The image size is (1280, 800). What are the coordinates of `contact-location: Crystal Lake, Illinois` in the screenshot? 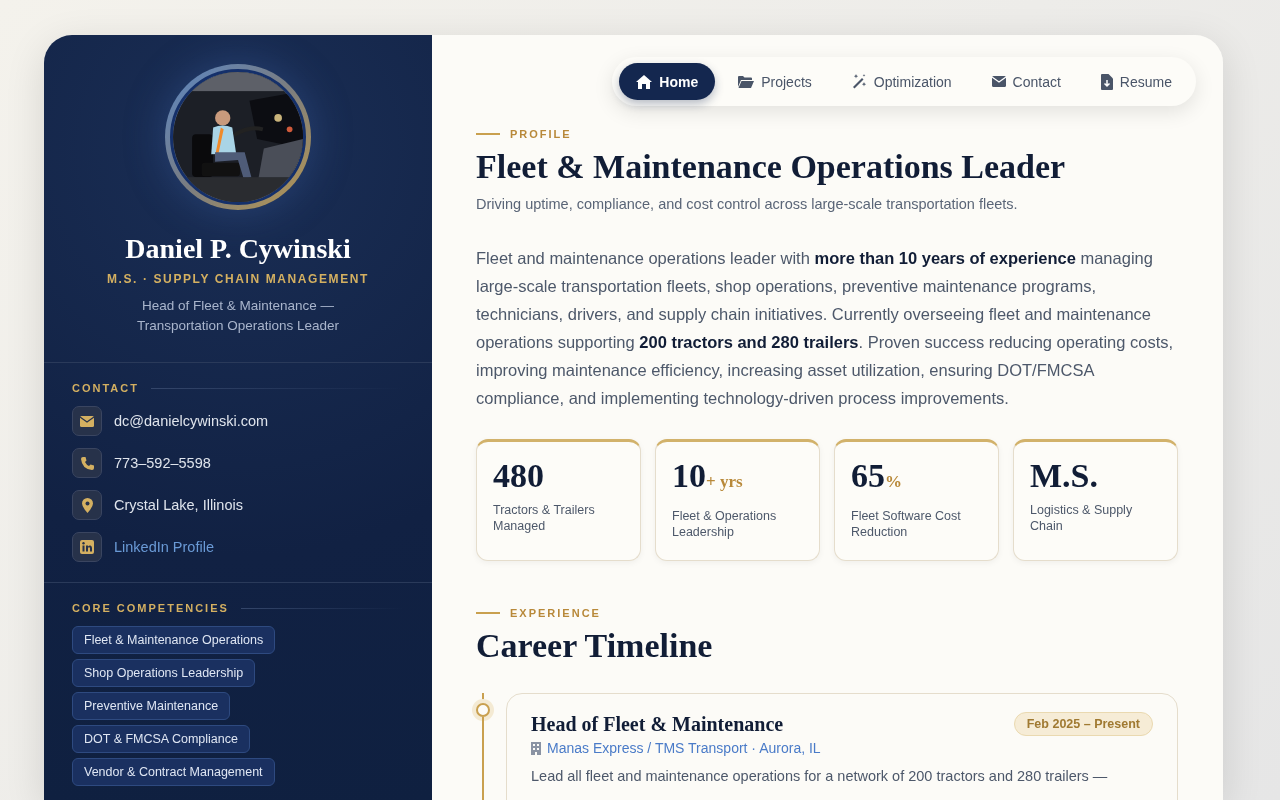 It's located at (178, 505).